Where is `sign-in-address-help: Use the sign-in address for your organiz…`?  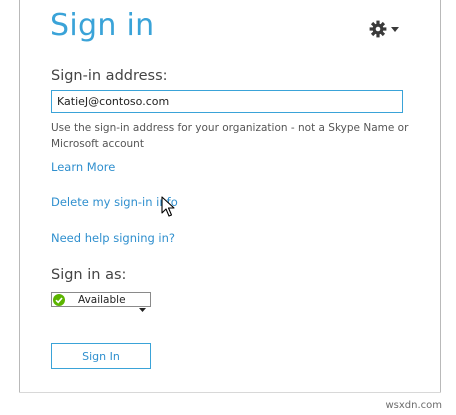
sign-in-address-help: Use the sign-in address for your organiz… is located at coordinates (230, 136).